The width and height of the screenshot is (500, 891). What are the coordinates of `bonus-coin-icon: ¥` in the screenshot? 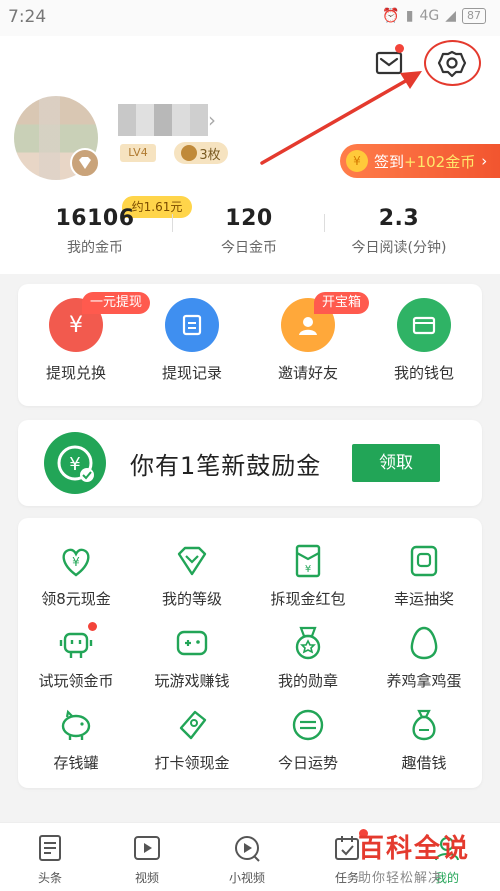 It's located at (75, 463).